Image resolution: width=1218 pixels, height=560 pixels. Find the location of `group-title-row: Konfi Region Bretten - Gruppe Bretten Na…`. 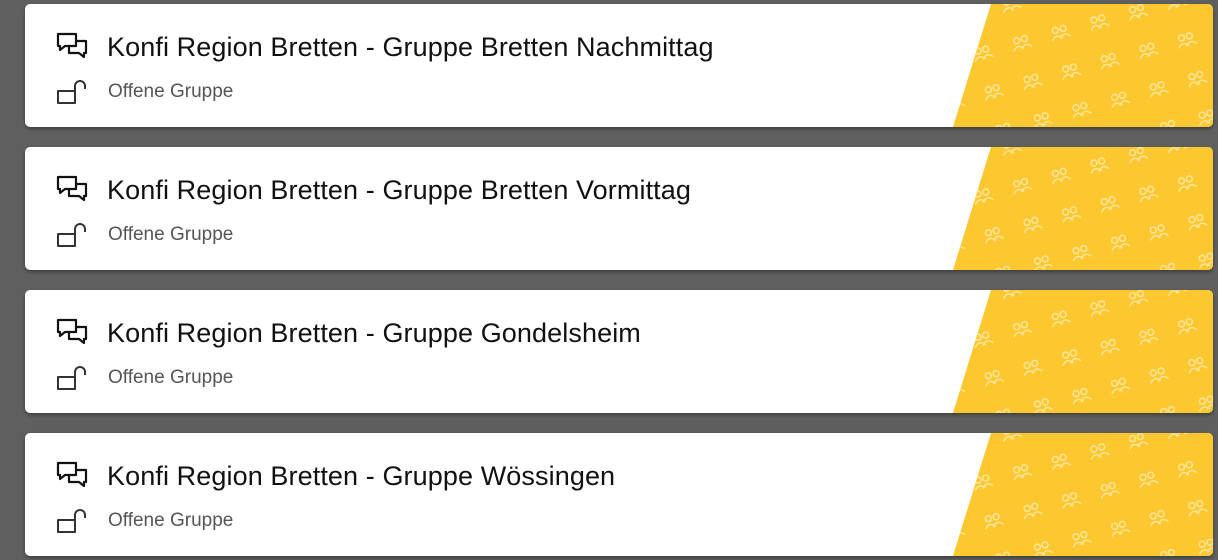

group-title-row: Konfi Region Bretten - Gruppe Bretten Na… is located at coordinates (384, 47).